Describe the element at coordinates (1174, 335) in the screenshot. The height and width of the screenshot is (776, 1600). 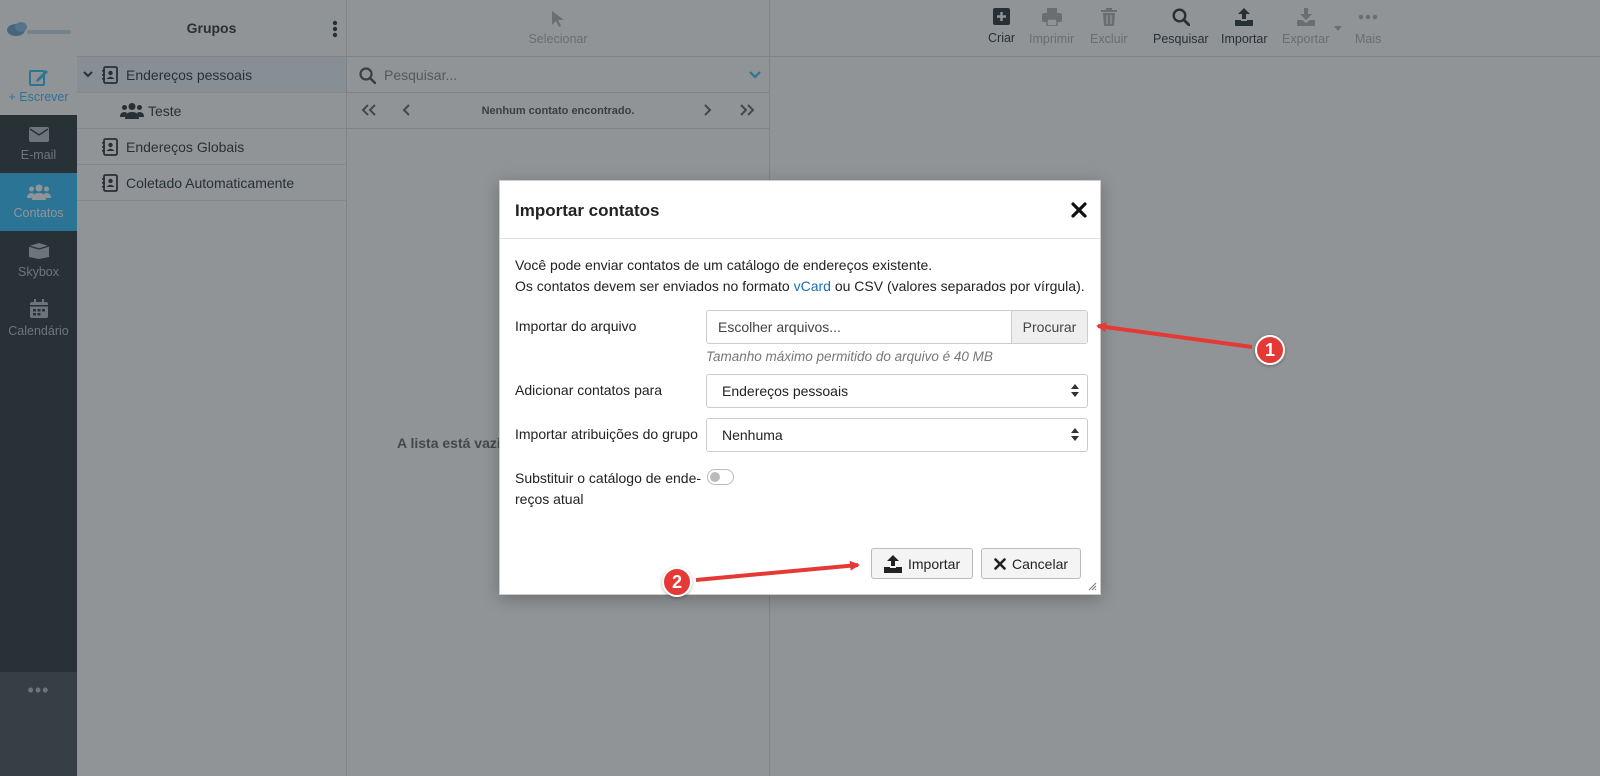
I see `arrow-to-browse` at that location.